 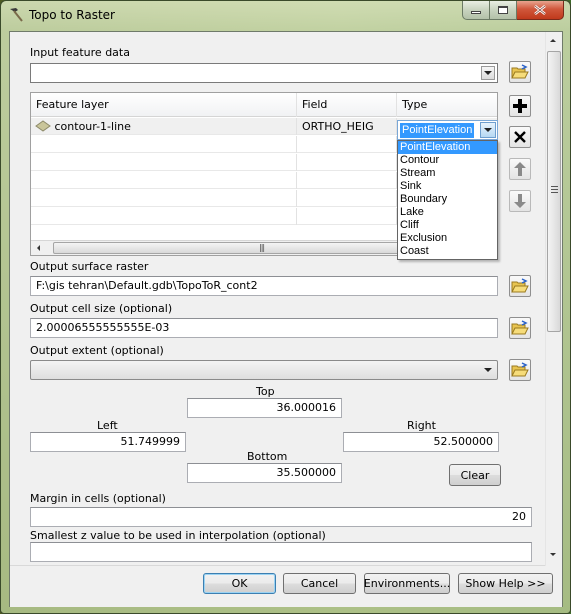 I want to click on field-value: ORTHO_HEIG, so click(x=338, y=126).